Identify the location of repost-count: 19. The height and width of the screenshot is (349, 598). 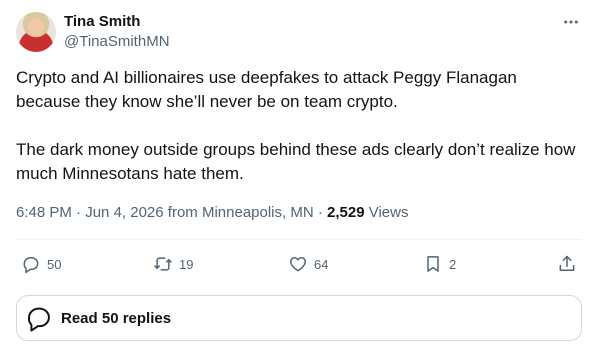
(186, 264).